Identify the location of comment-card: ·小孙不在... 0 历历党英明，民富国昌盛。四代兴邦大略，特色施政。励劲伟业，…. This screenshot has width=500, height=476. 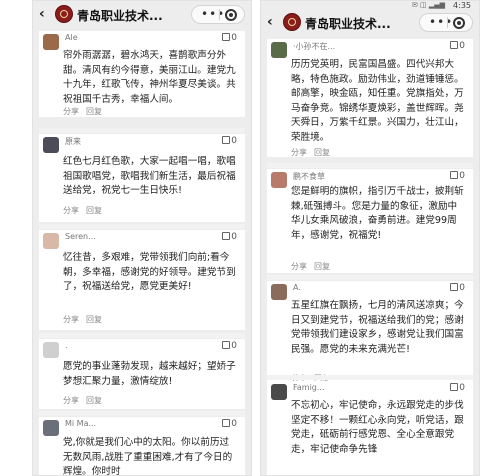
(370, 98).